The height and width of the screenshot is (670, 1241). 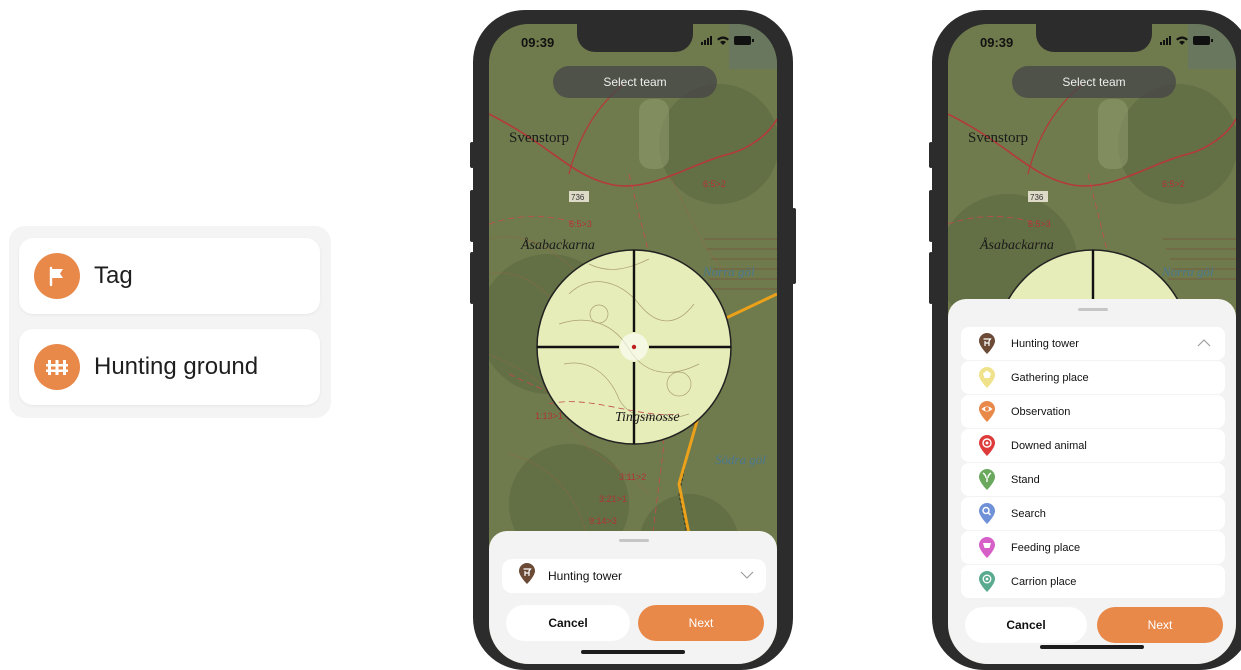 What do you see at coordinates (740, 459) in the screenshot?
I see `map-label-sodra-gol: Södra göl` at bounding box center [740, 459].